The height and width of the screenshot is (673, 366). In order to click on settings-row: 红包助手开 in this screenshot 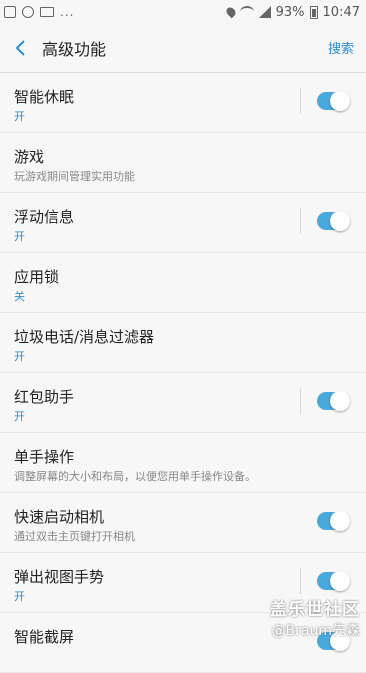, I will do `click(183, 403)`.